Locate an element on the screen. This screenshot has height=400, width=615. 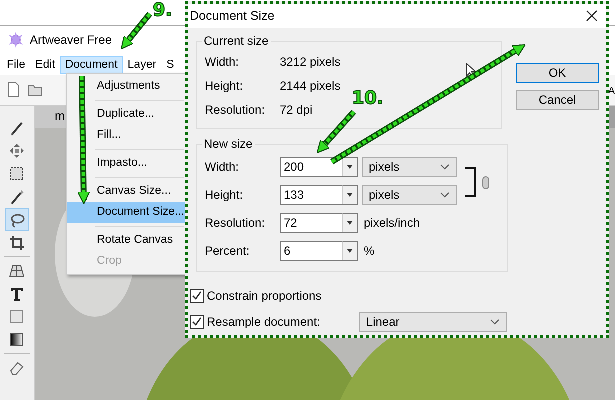
group-title: New size is located at coordinates (228, 144).